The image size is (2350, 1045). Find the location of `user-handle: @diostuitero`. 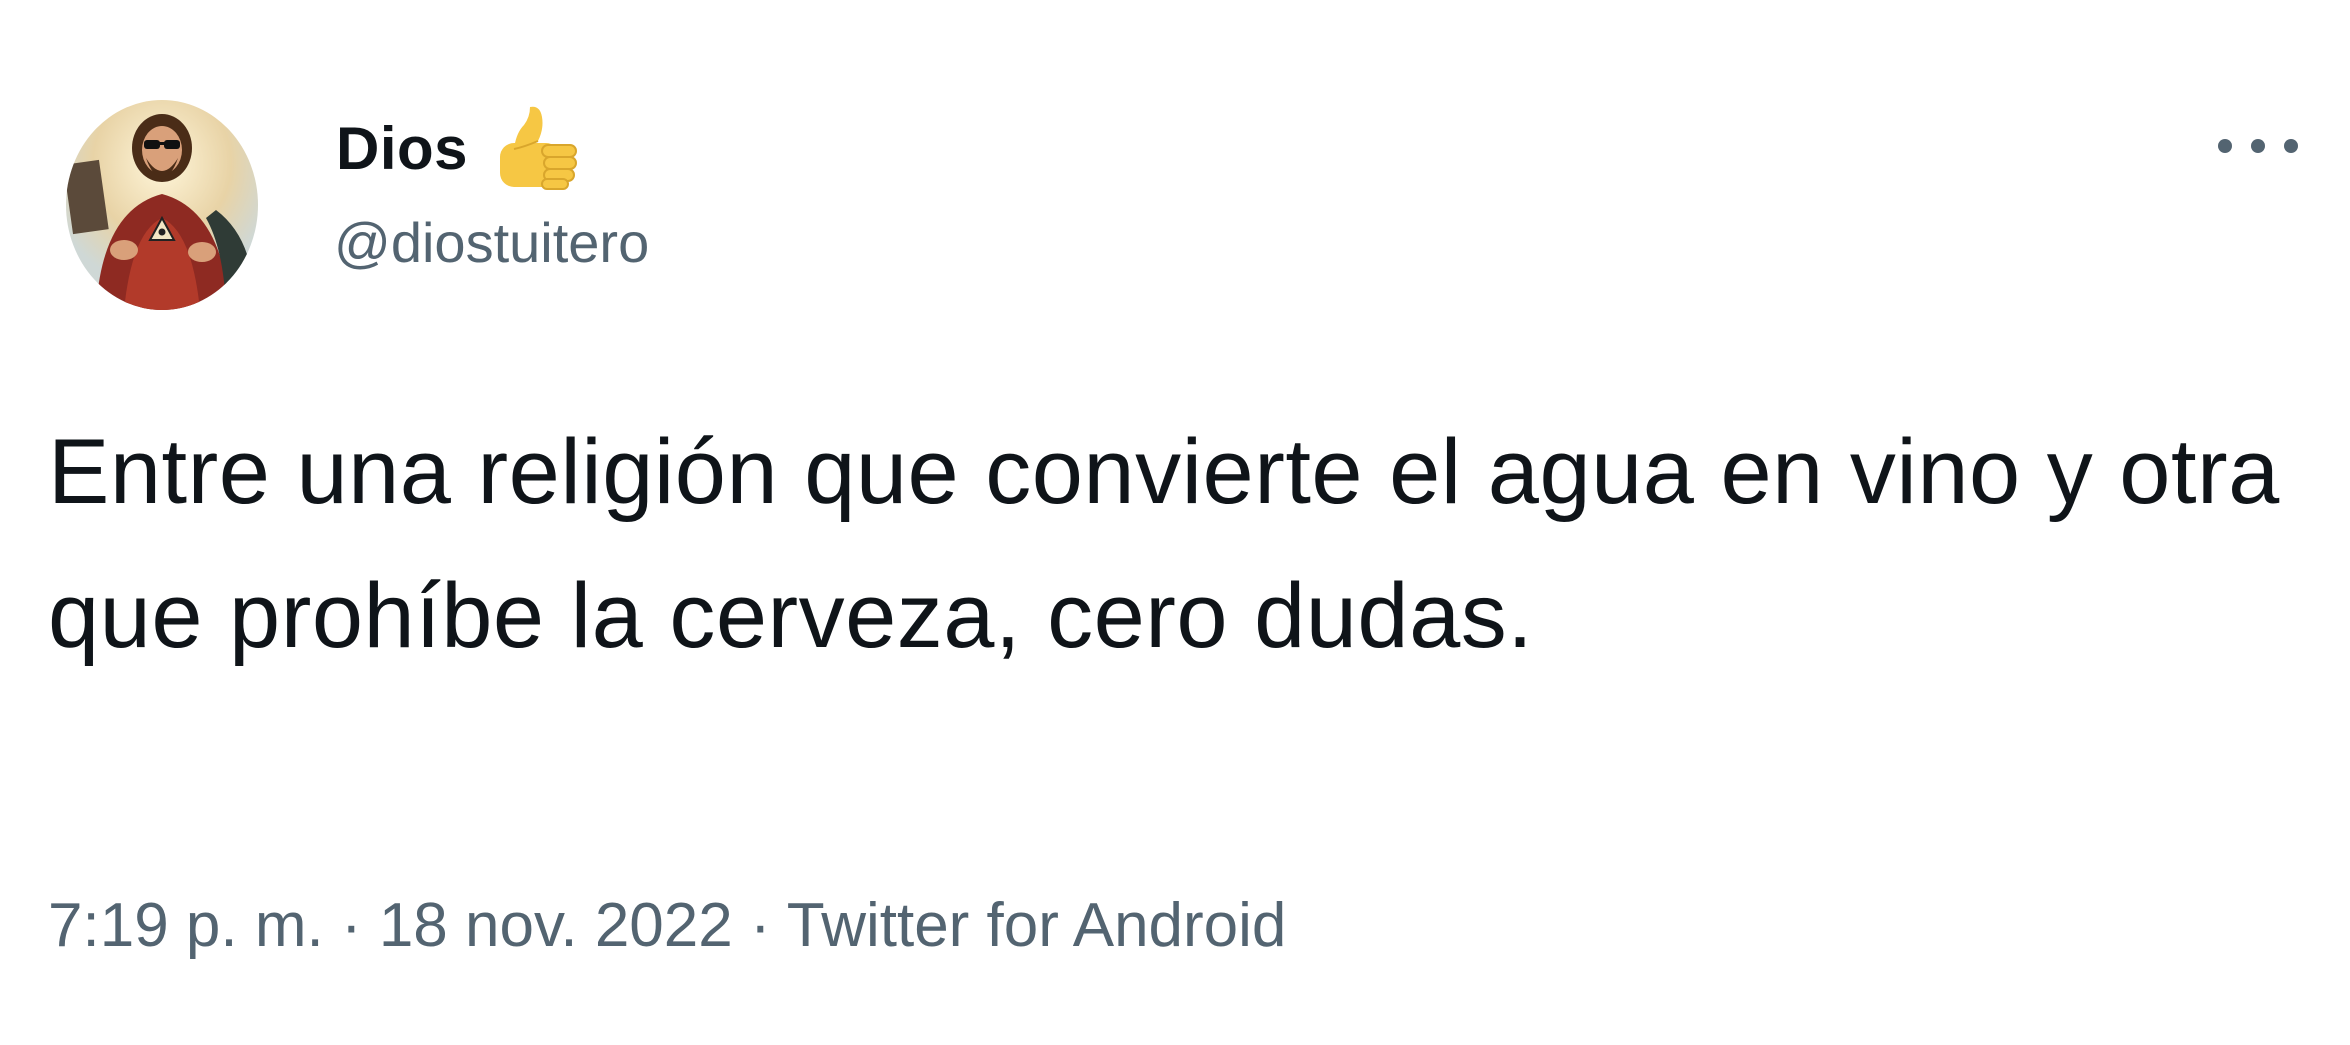

user-handle: @diostuitero is located at coordinates (491, 242).